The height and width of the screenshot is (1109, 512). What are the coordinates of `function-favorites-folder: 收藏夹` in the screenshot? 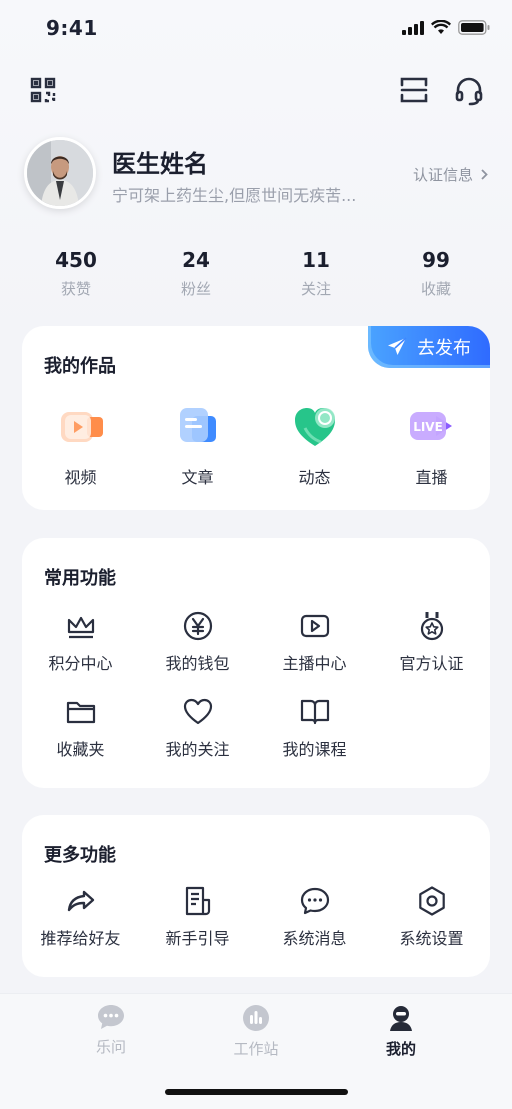 It's located at (80, 728).